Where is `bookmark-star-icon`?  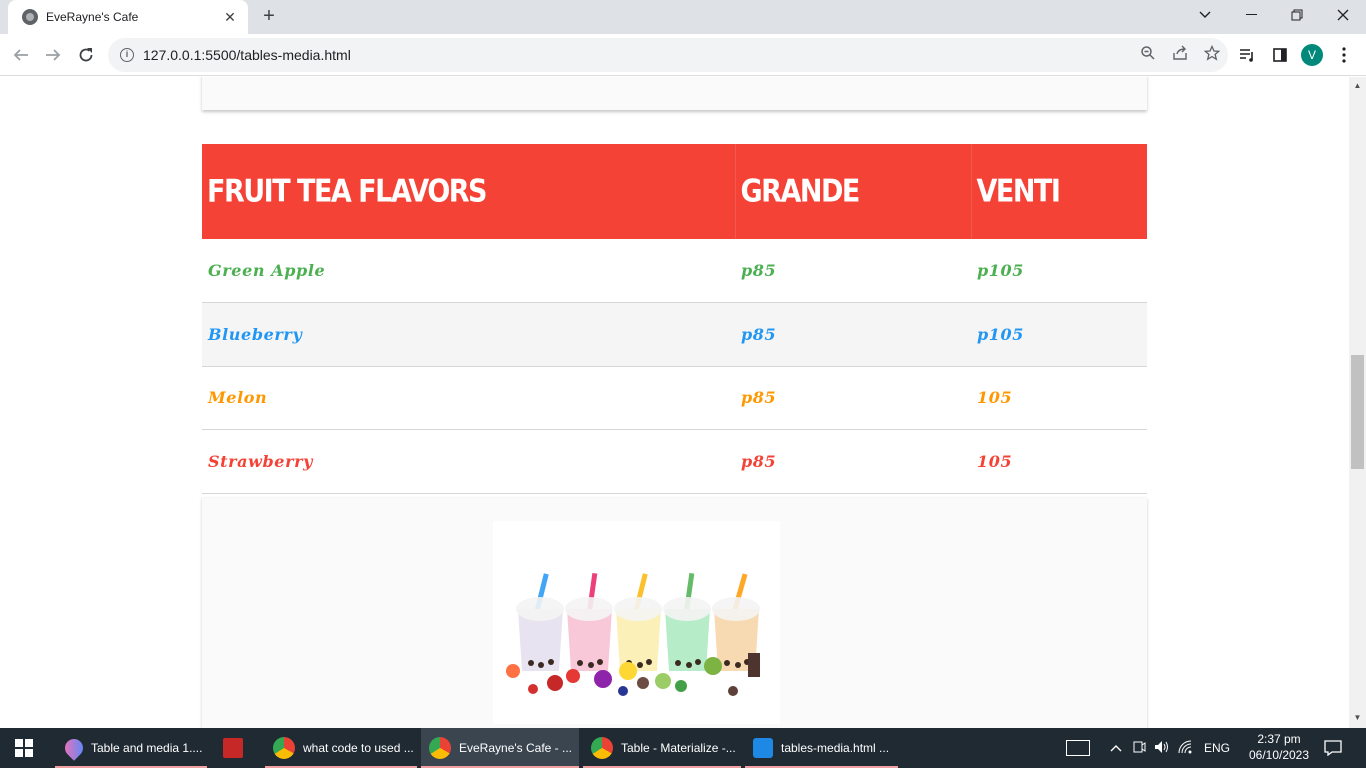
bookmark-star-icon is located at coordinates (1212, 54).